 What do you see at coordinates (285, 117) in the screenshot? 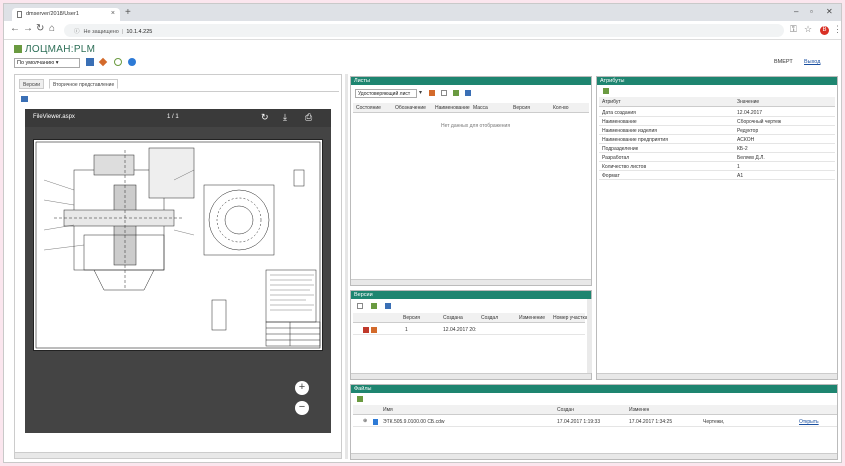
I see `download-icon: ⤓` at bounding box center [285, 117].